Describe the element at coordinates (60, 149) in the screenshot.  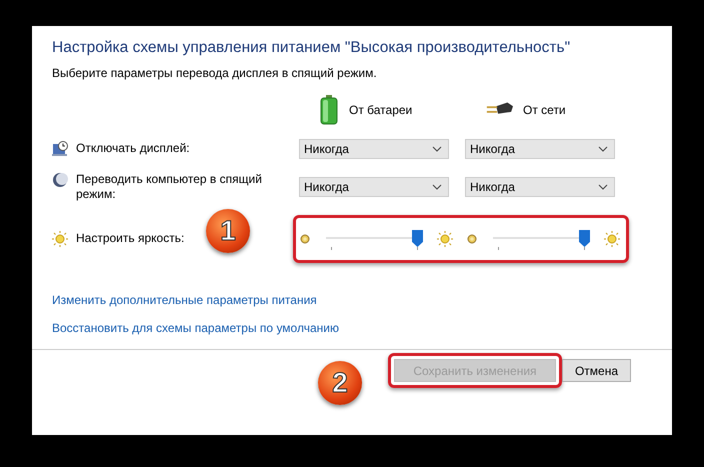
I see `monitor-clock-icon` at that location.